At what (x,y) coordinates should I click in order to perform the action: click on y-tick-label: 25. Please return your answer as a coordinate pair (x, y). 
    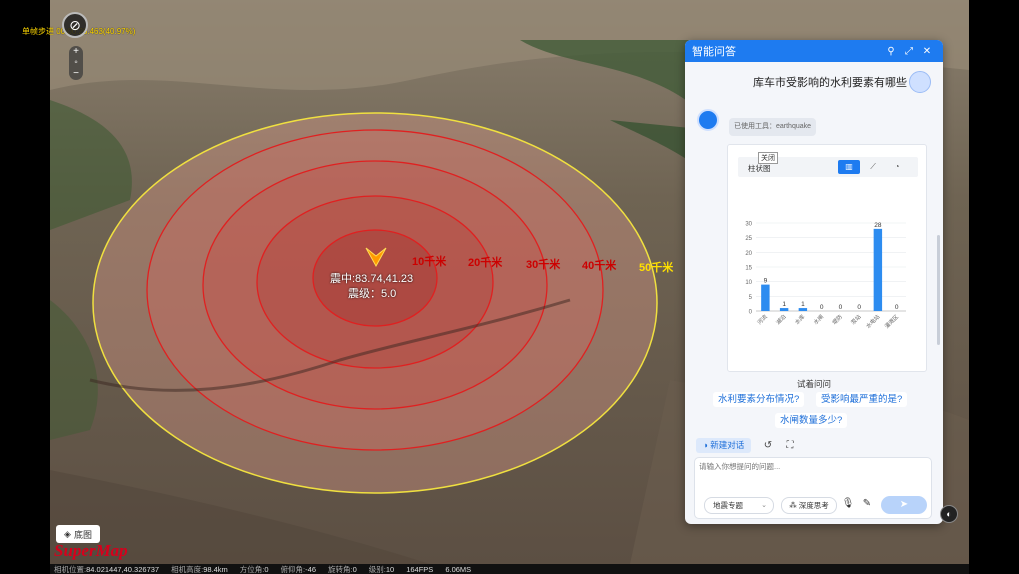
    Looking at the image, I should click on (748, 239).